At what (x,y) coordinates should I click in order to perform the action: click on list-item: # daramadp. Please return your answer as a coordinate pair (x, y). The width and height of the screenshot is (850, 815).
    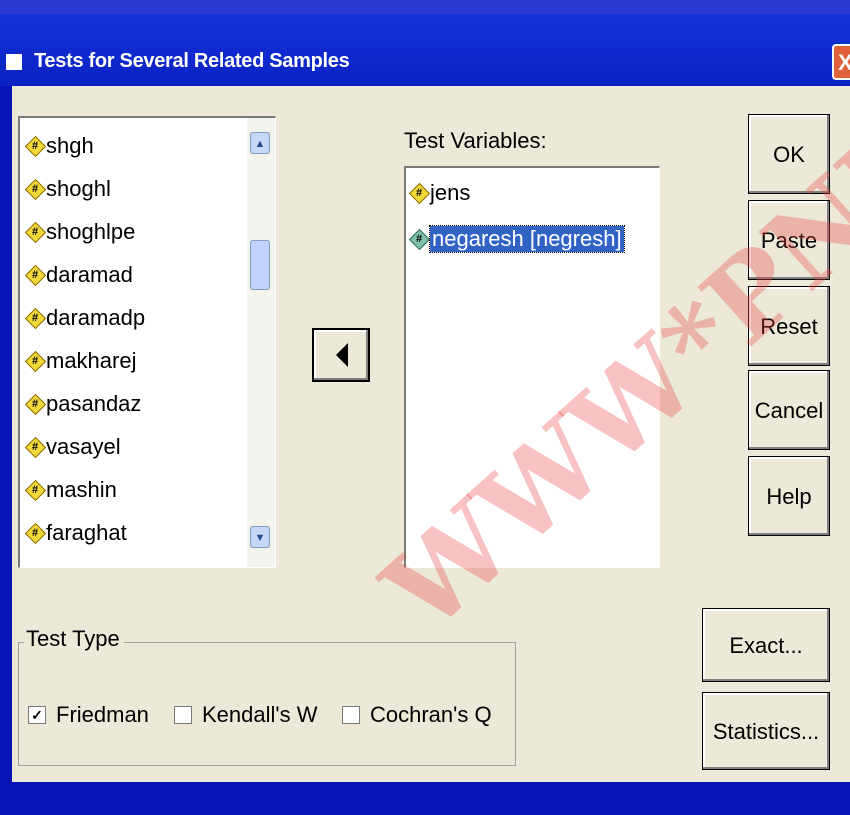
    Looking at the image, I should click on (85, 318).